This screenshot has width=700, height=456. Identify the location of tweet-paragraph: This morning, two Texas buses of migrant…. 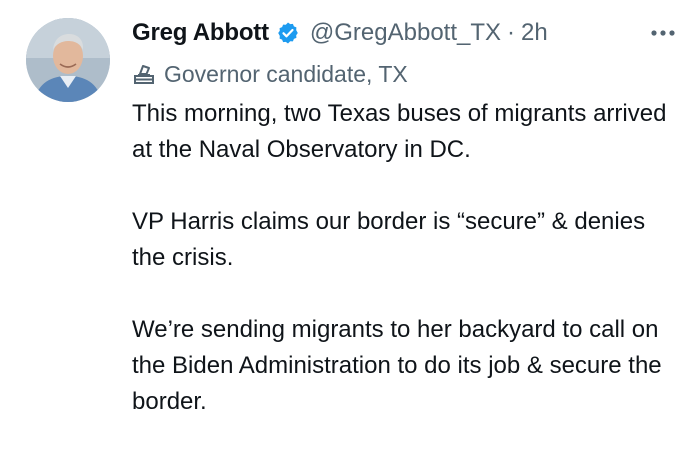
(399, 131).